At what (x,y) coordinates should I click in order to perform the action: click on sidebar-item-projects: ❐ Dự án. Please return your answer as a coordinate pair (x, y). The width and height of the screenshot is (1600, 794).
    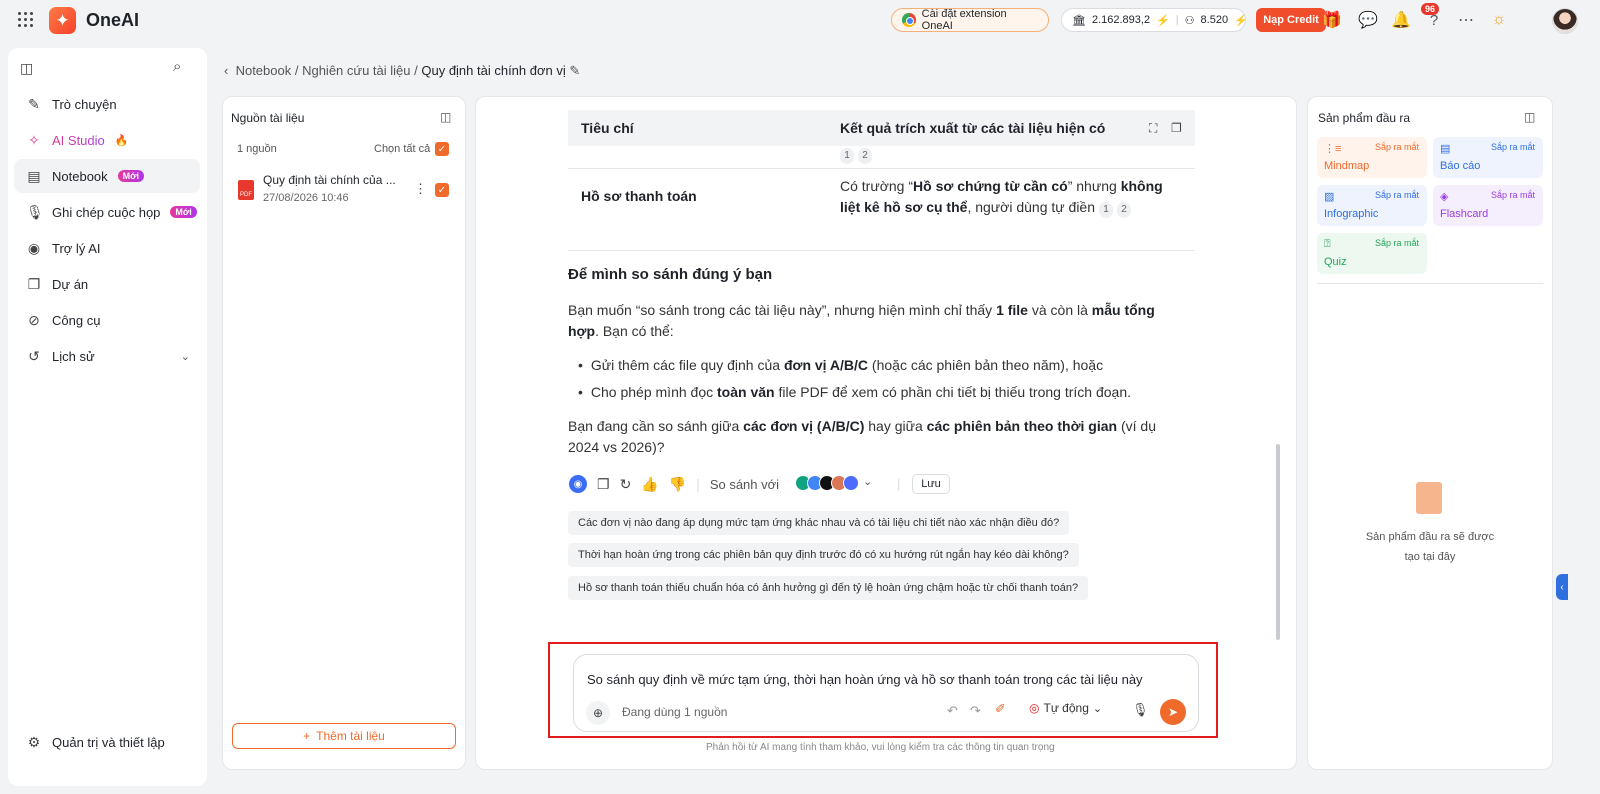
    Looking at the image, I should click on (107, 284).